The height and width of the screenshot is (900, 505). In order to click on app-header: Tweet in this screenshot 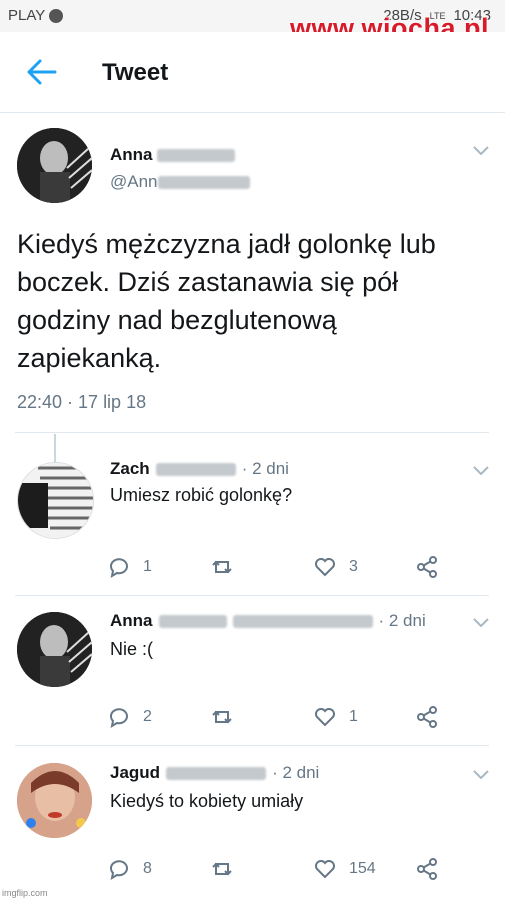, I will do `click(252, 72)`.